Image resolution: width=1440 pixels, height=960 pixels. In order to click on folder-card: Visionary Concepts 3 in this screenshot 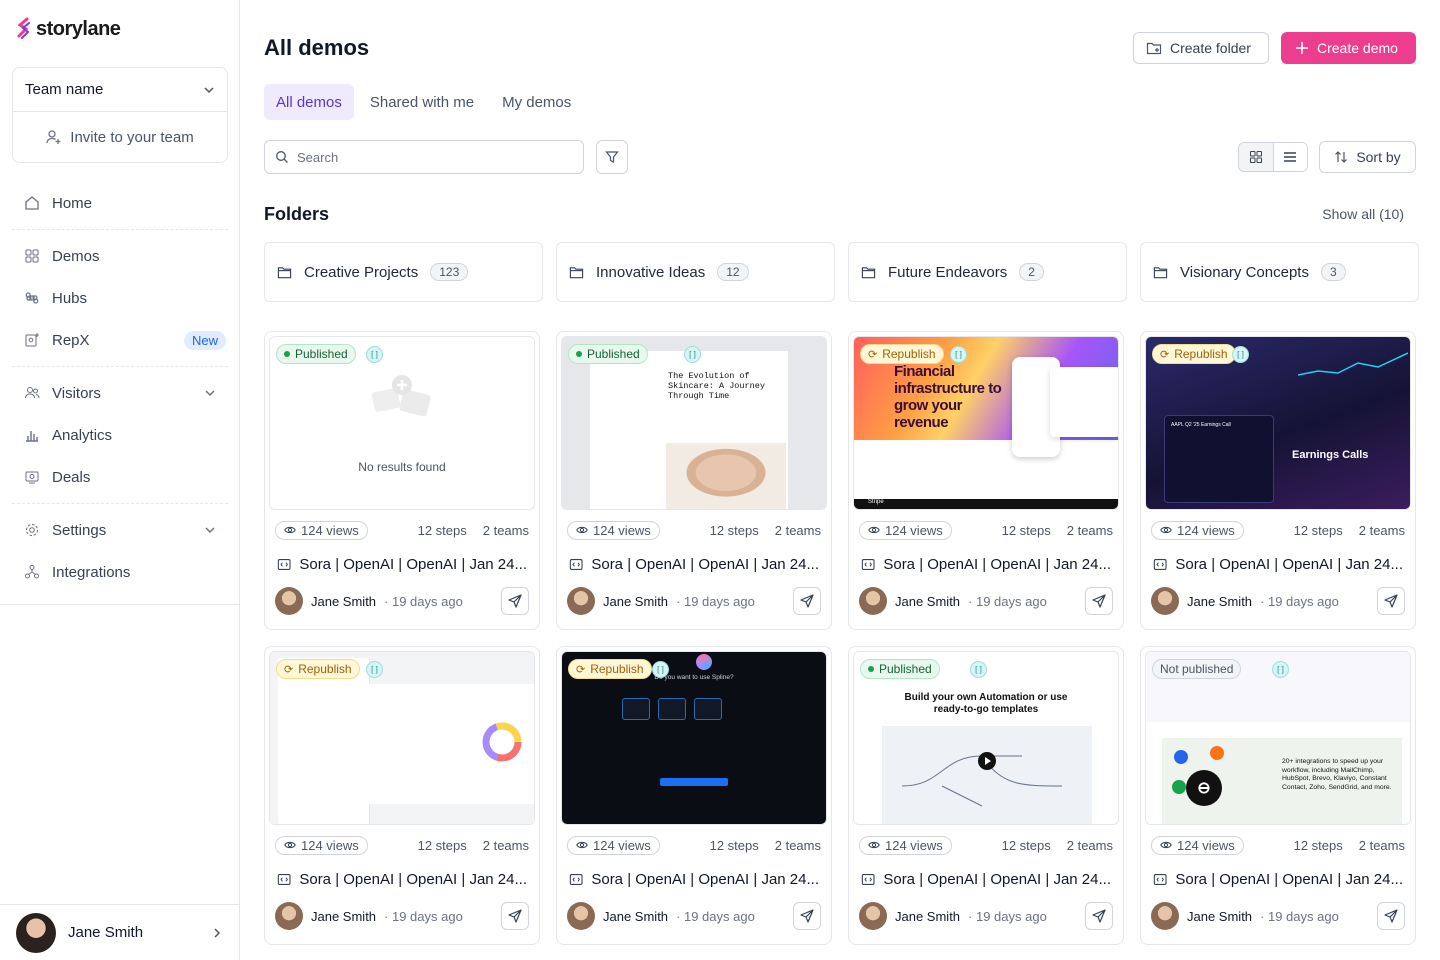, I will do `click(1279, 272)`.